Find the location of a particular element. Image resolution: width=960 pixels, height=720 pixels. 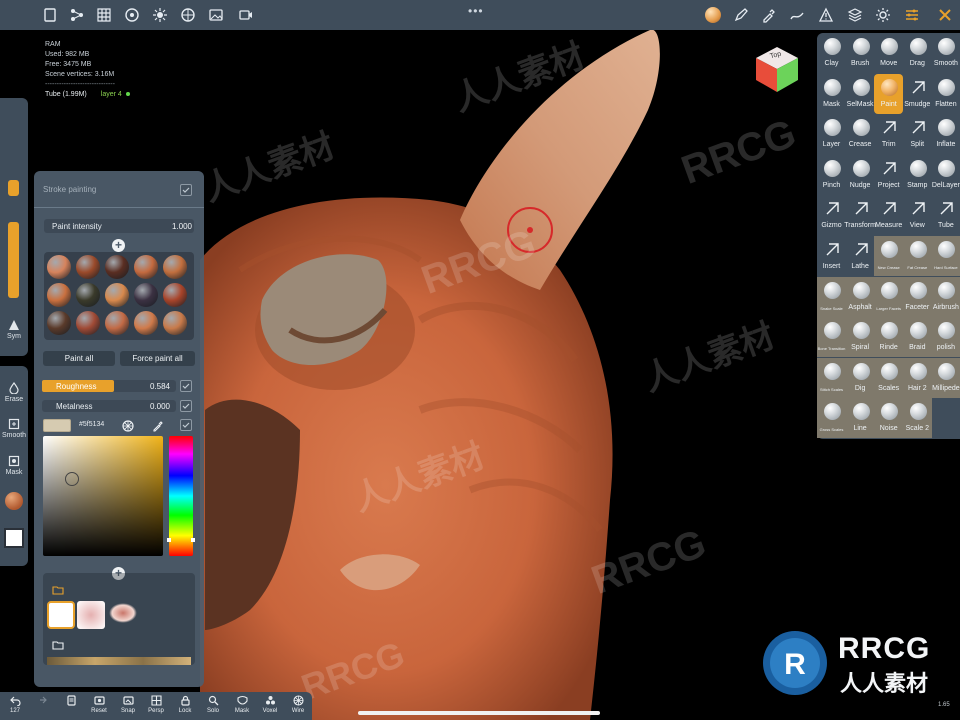

tools-icon is located at coordinates (945, 15).